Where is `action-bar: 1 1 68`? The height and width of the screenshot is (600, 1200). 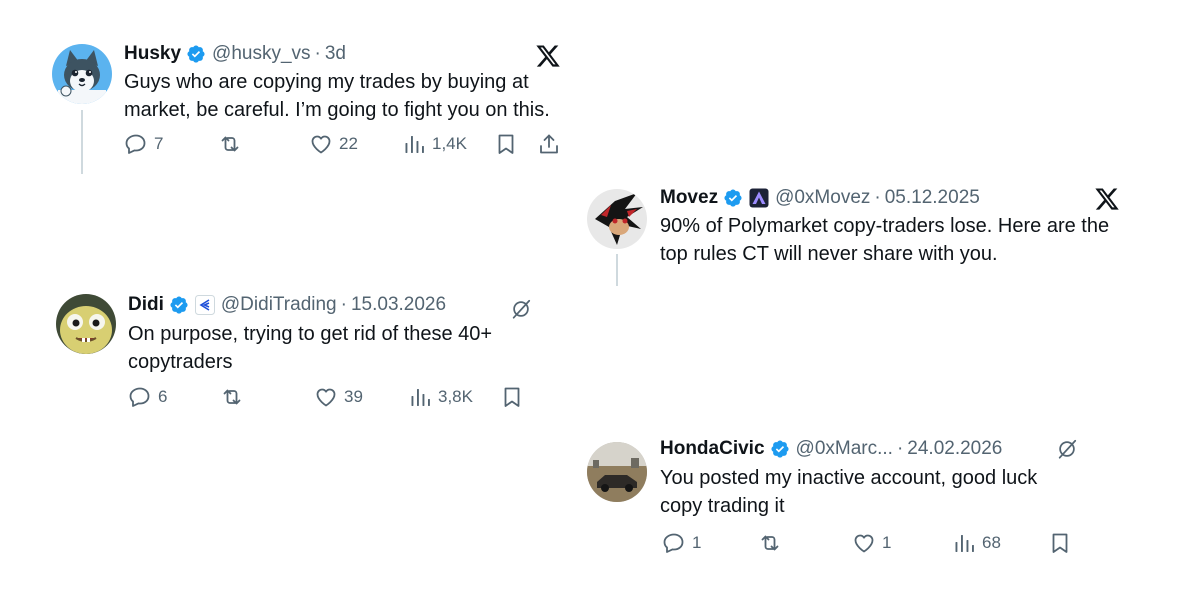 action-bar: 1 1 68 is located at coordinates (872, 543).